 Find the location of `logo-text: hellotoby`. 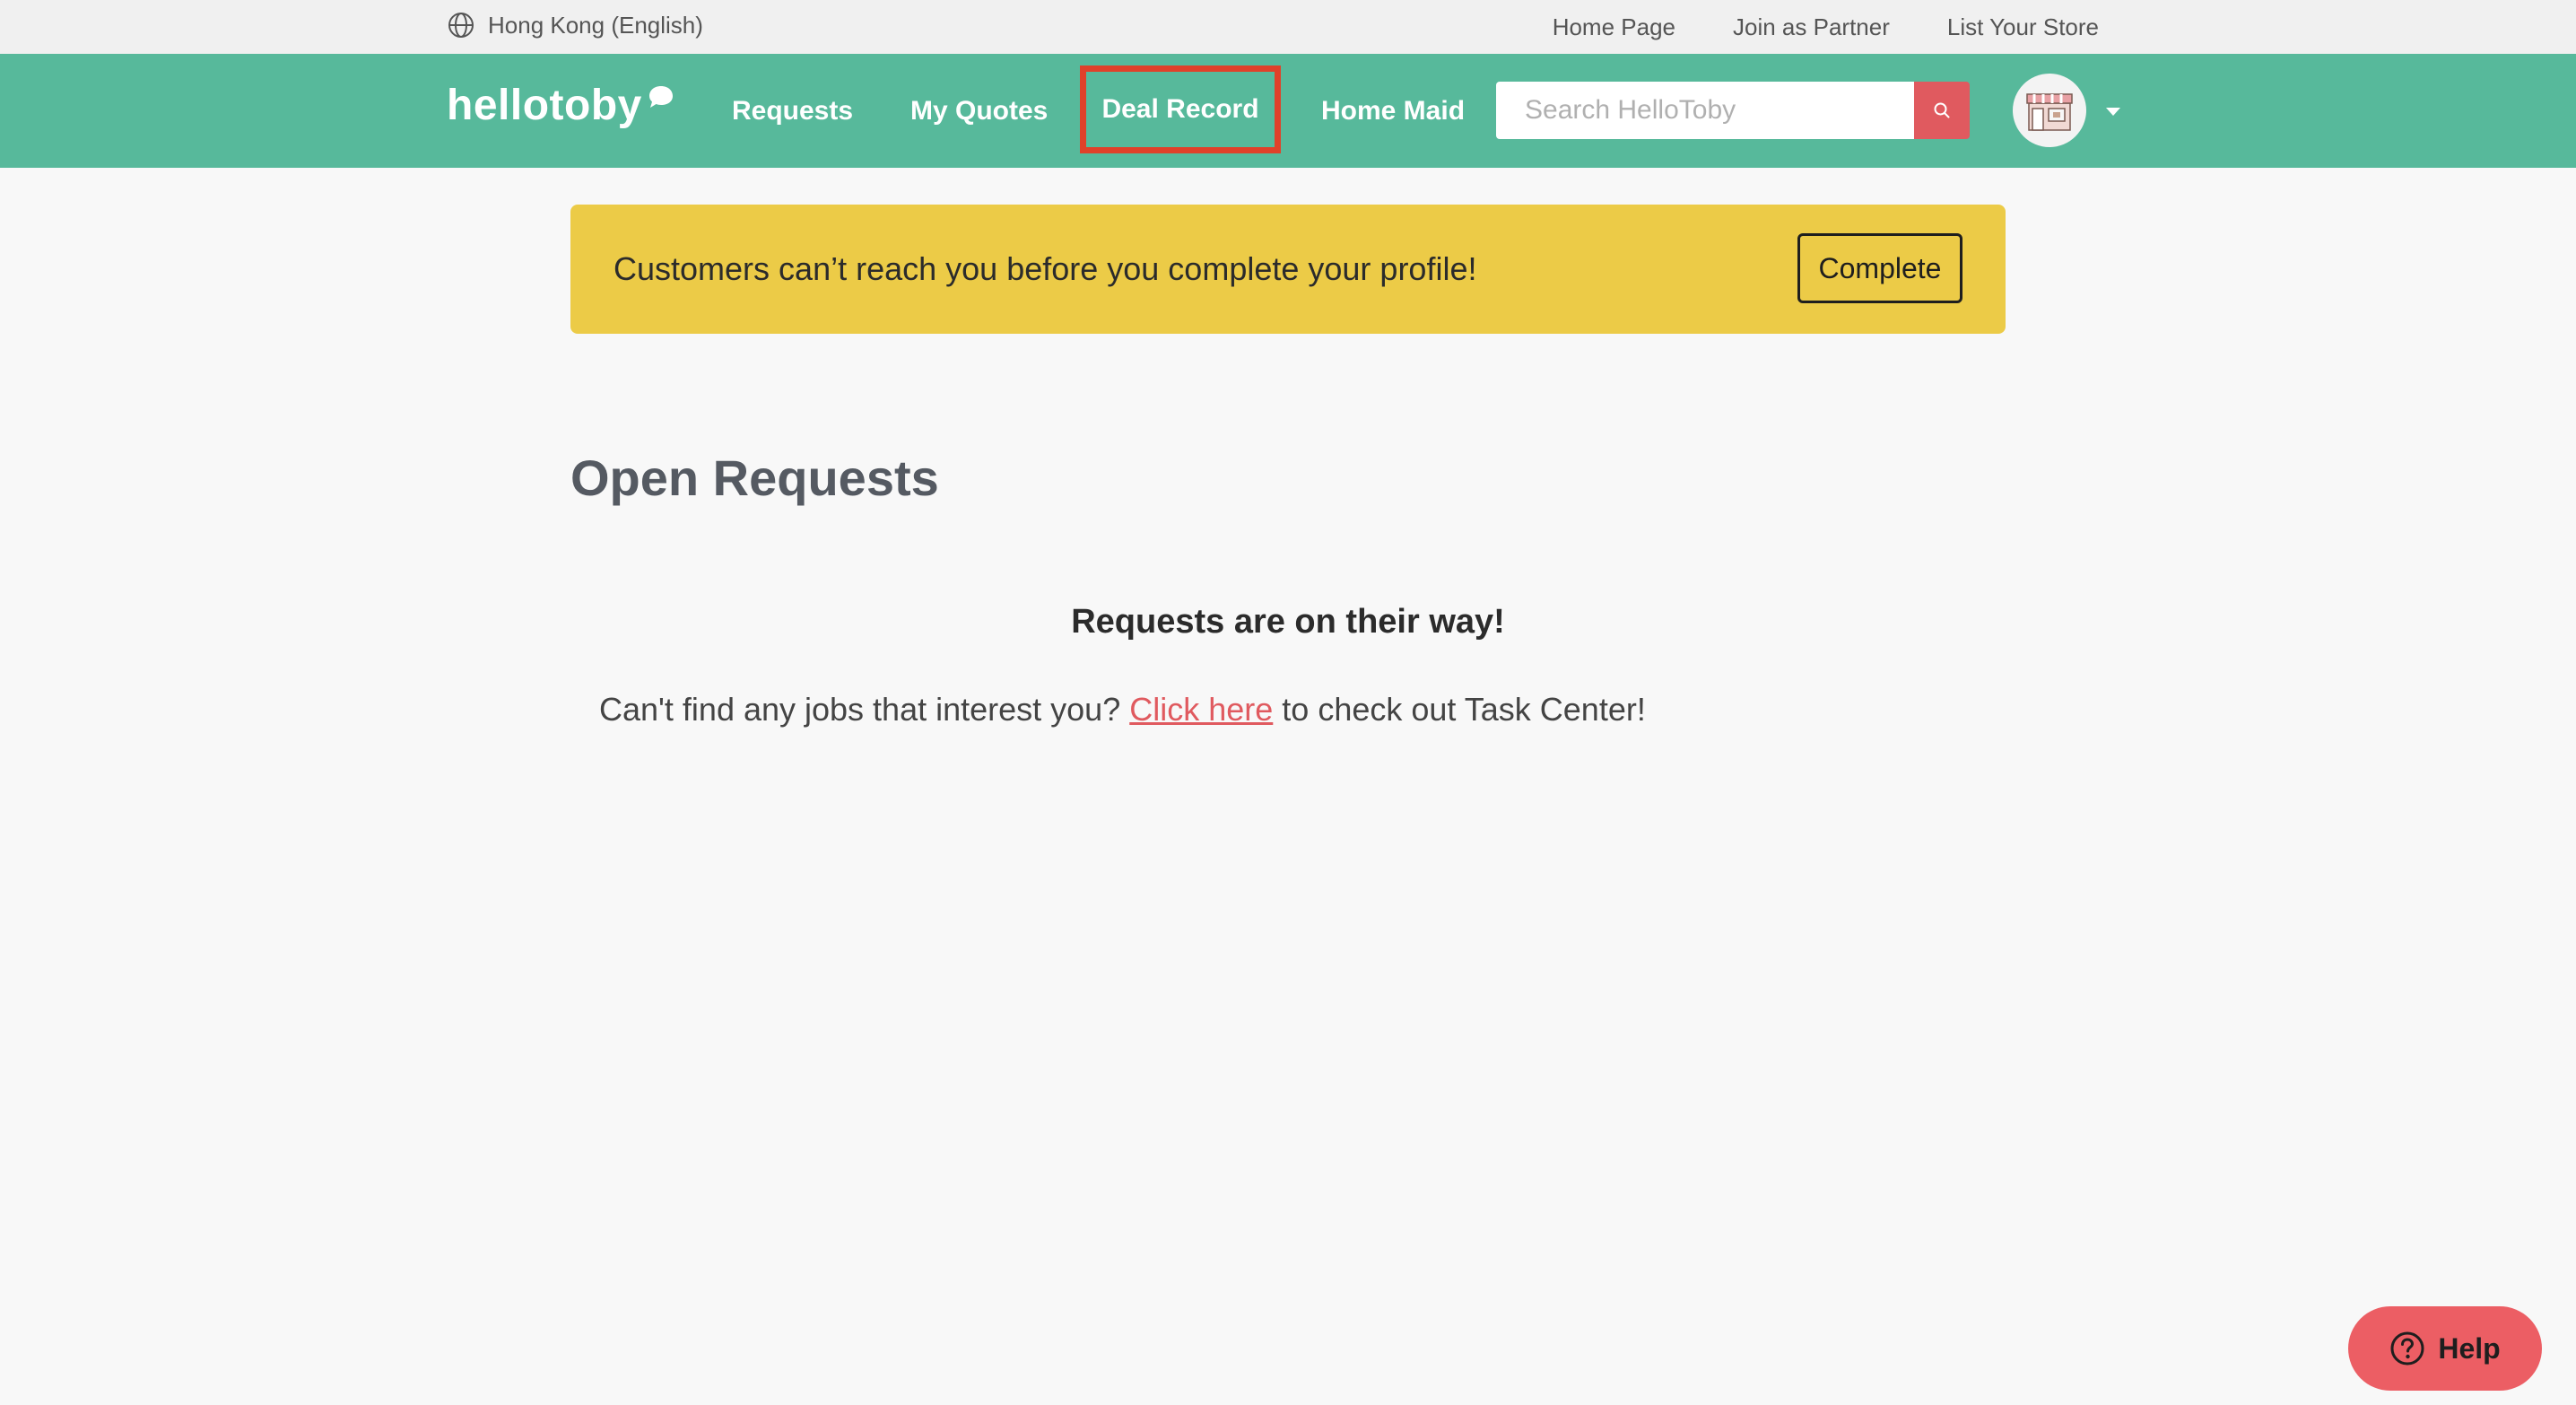

logo-text: hellotoby is located at coordinates (544, 105).